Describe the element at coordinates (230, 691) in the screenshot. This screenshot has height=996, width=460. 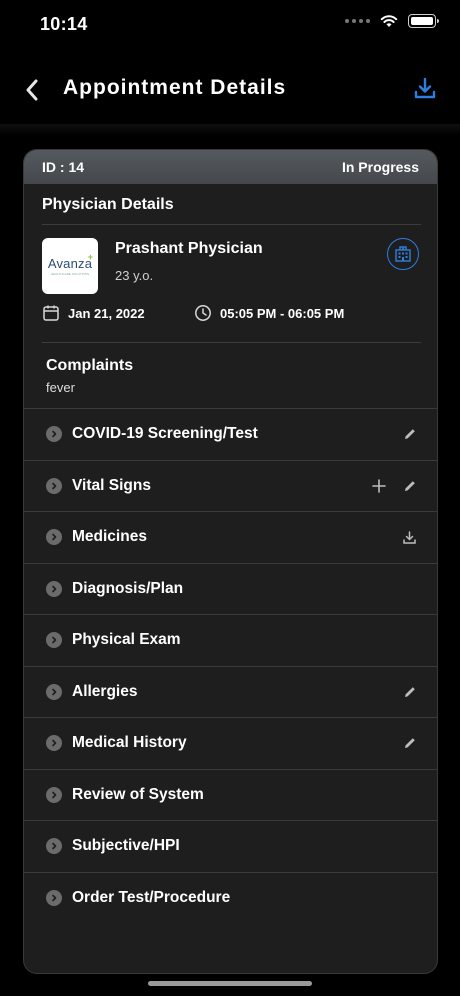
I see `section-row: Allergies` at that location.